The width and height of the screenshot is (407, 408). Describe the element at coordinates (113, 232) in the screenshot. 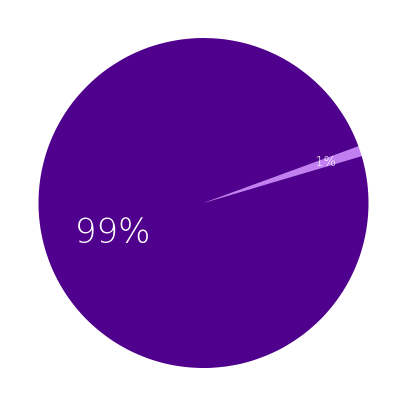

I see `pie-slice-label-0: 99%` at that location.